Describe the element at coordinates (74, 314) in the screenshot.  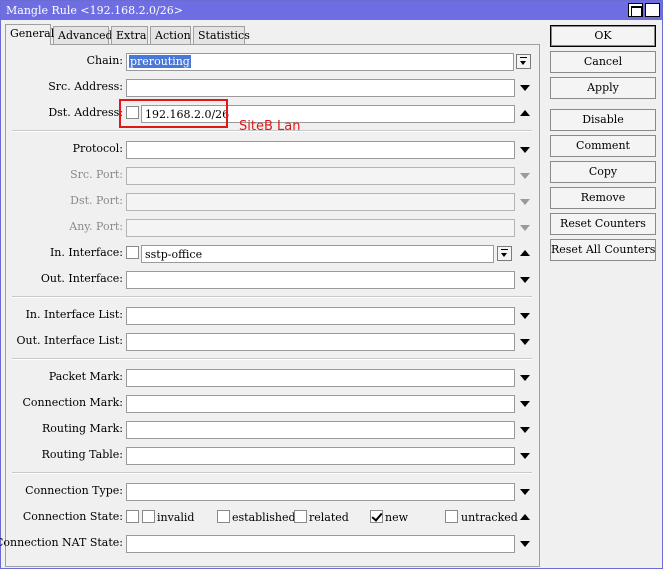
I see `in-interface-list-label: In. Interface List:` at that location.